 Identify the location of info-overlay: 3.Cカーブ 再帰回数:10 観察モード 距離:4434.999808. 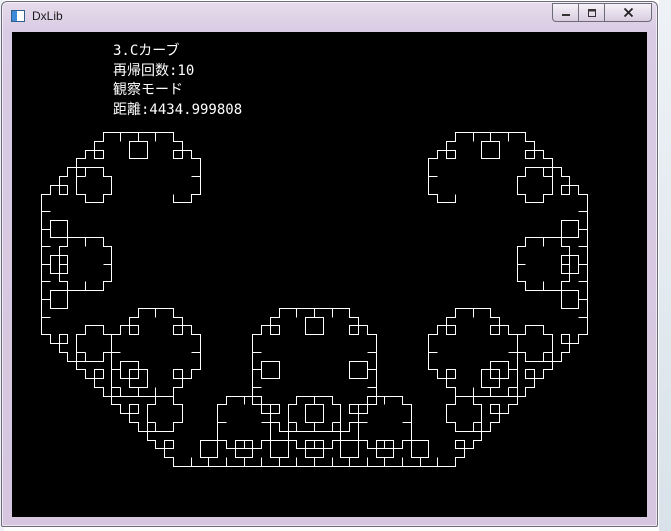
(177, 81).